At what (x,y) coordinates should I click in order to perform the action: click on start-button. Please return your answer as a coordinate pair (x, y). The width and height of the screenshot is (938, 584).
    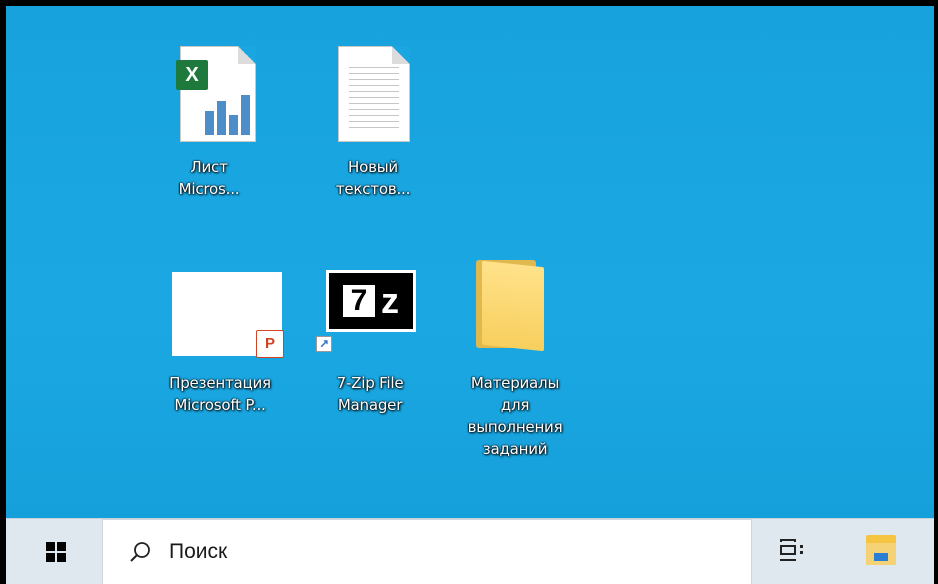
    Looking at the image, I should click on (56, 552).